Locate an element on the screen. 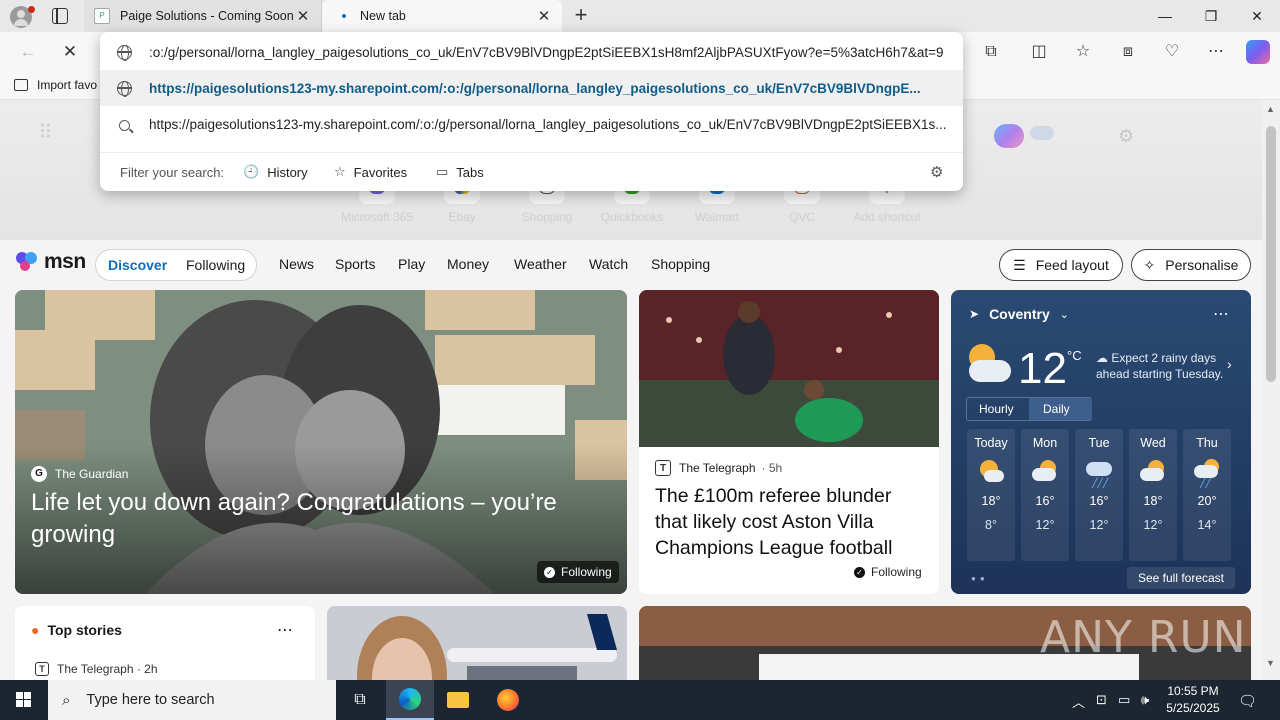 The image size is (1280, 720). tray-chevron-up-icon: ︿ is located at coordinates (1078, 701).